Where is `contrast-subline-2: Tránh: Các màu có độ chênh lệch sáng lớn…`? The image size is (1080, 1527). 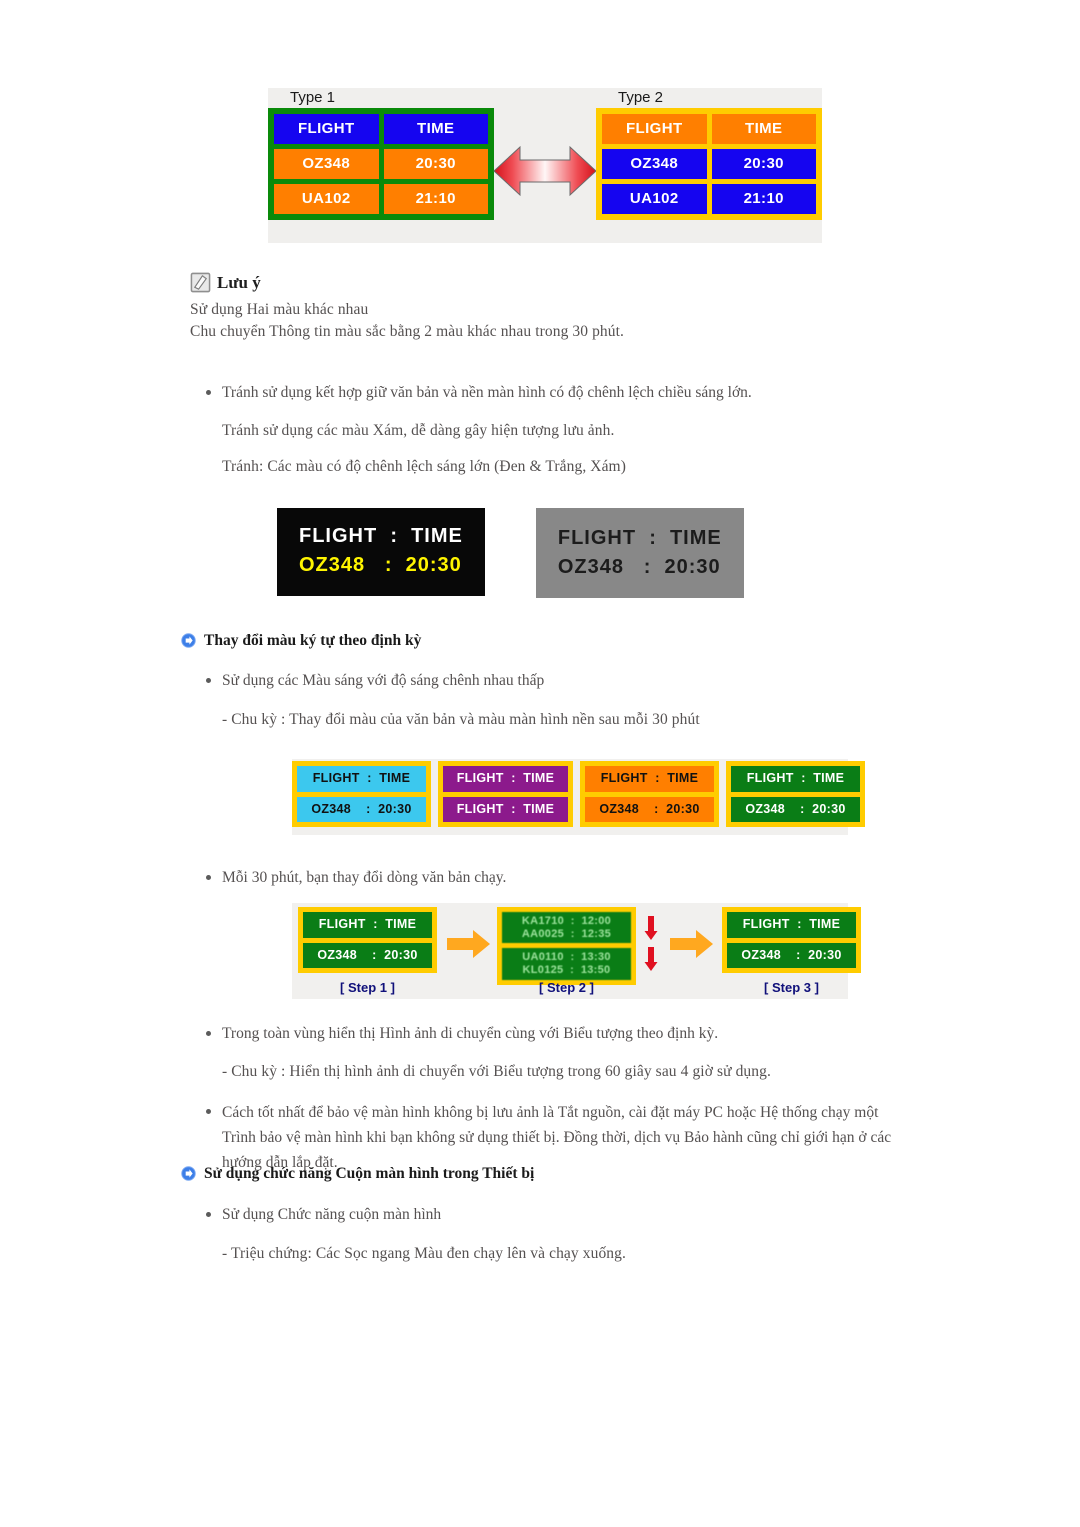
contrast-subline-2: Tránh: Các màu có độ chênh lệch sáng lớn… is located at coordinates (424, 466).